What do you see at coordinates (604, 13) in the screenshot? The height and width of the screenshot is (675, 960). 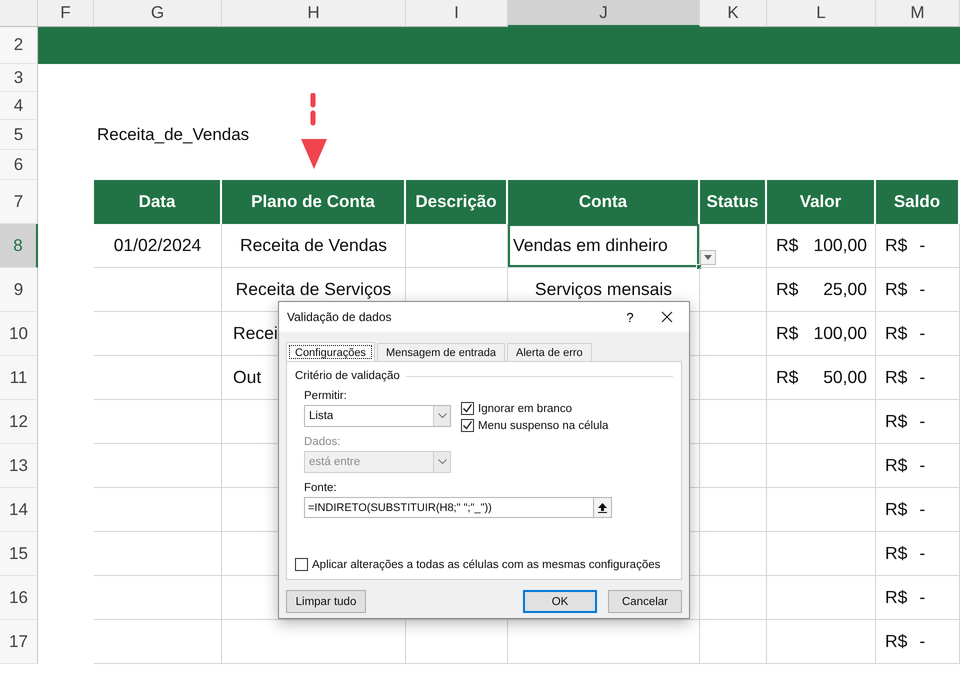 I see `column-header: J` at bounding box center [604, 13].